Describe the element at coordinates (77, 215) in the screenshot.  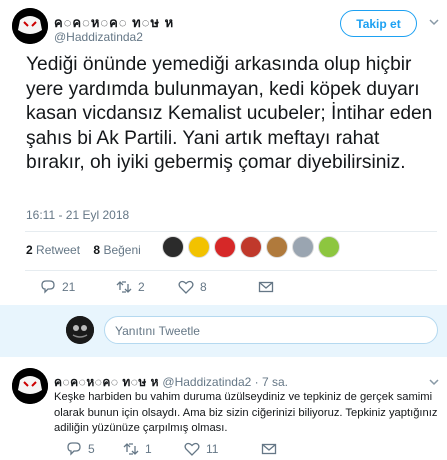
I see `tweet-timestamp: 16:11 - 21 Eyl 2018` at that location.